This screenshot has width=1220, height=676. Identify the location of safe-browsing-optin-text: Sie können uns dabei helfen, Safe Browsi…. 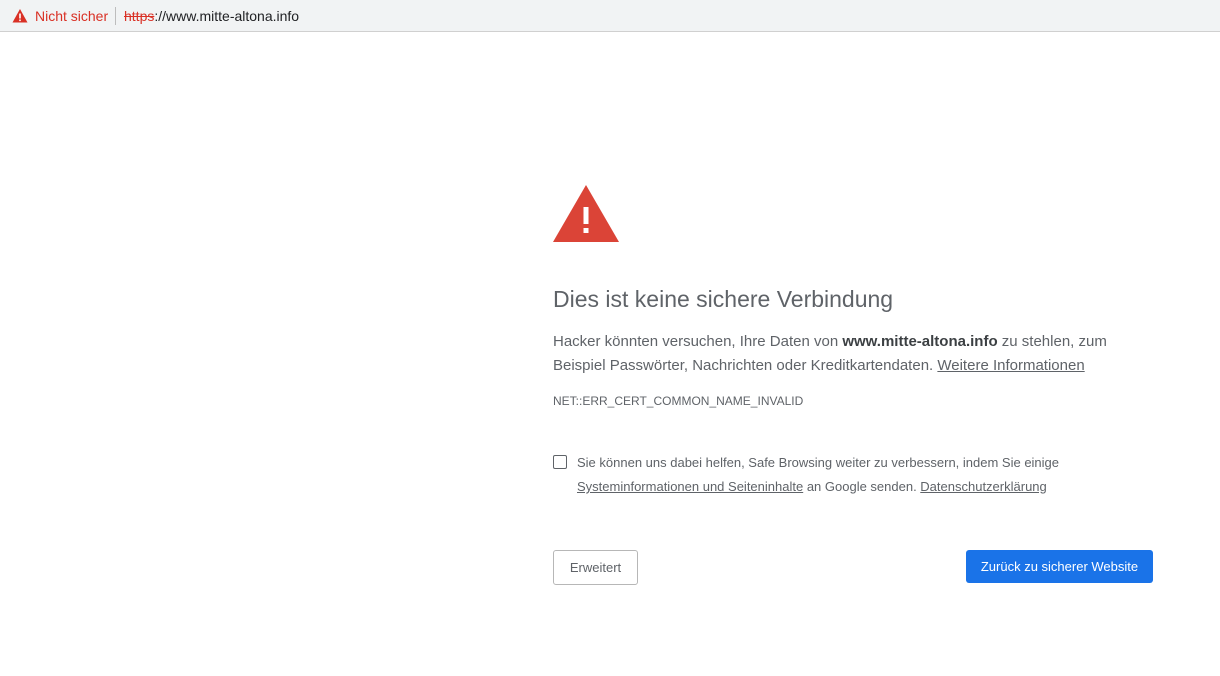
(865, 475).